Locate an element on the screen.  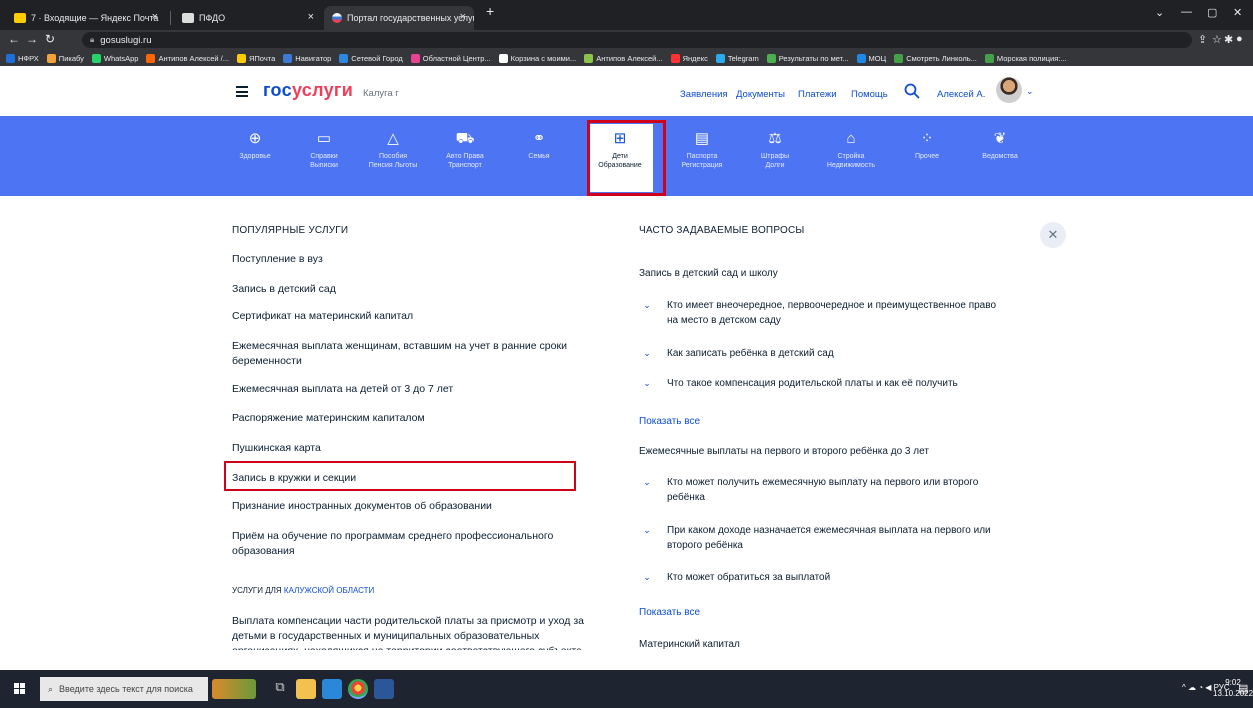
category-sublabel: Транспорт is located at coordinates (465, 165).